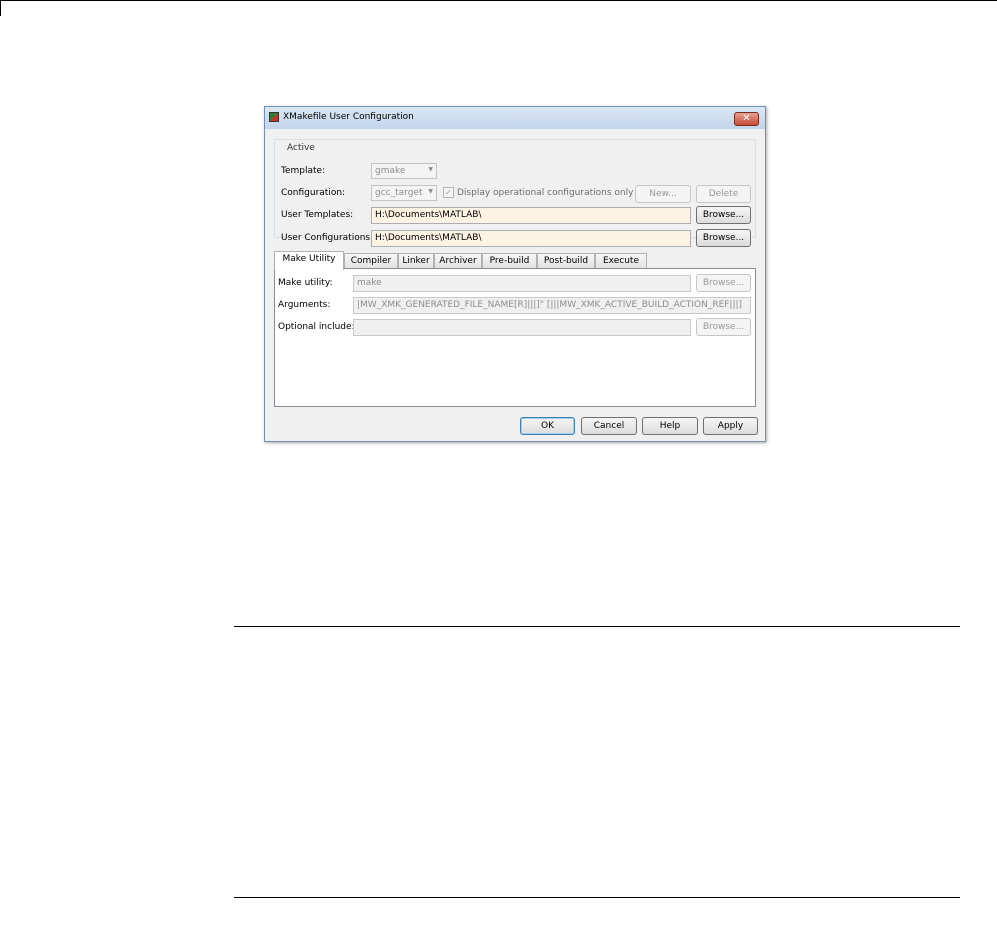 This screenshot has width=997, height=926. What do you see at coordinates (371, 261) in the screenshot?
I see `tab-compiler: Compiler` at bounding box center [371, 261].